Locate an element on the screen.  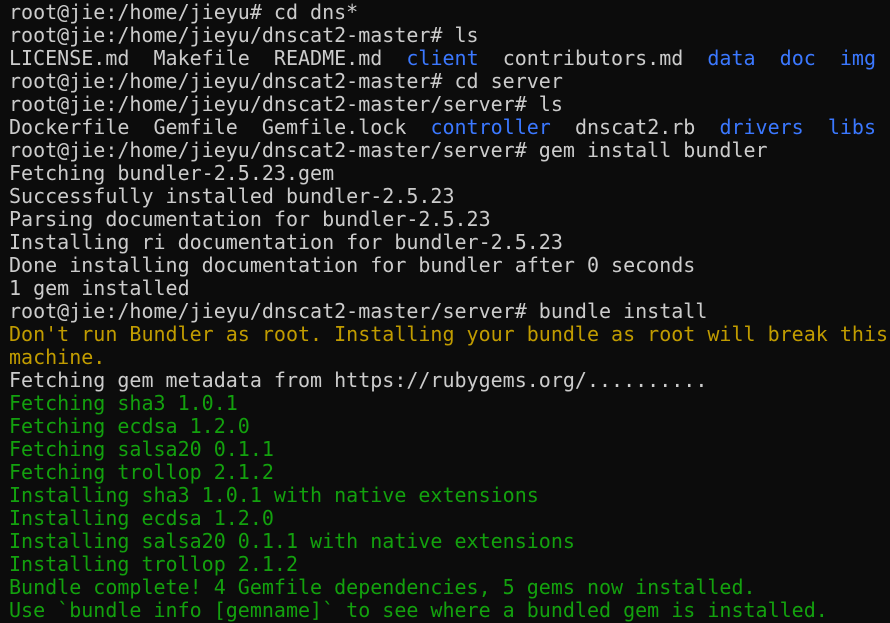
terminal-line: Installing ecdsa 1.2.0 is located at coordinates (449, 518).